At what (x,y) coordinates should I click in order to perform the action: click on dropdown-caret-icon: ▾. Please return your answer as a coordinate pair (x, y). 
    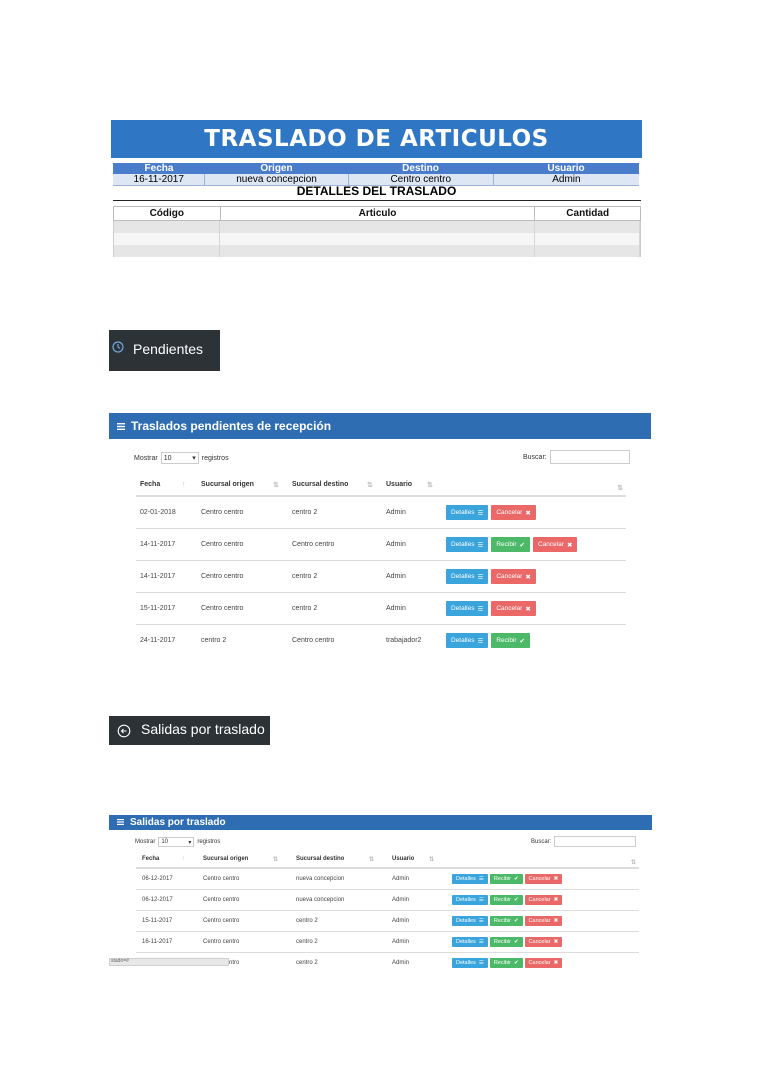
    Looking at the image, I should click on (194, 458).